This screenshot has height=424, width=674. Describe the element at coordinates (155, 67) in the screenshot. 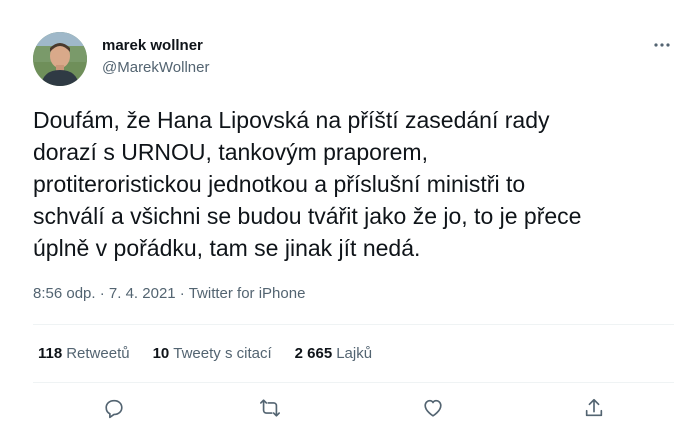

I see `author-handle: @MarekWollner` at that location.